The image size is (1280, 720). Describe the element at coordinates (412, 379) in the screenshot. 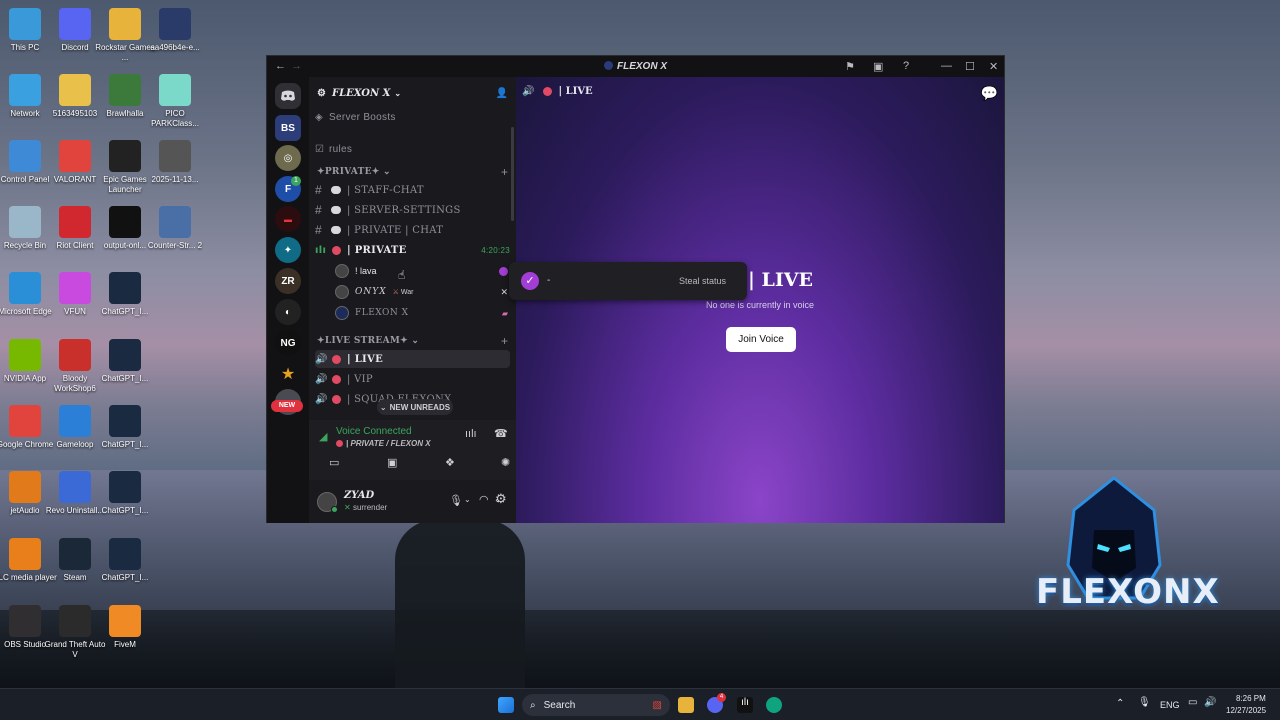

I see `channel-vip: 🔊 | VIP` at that location.